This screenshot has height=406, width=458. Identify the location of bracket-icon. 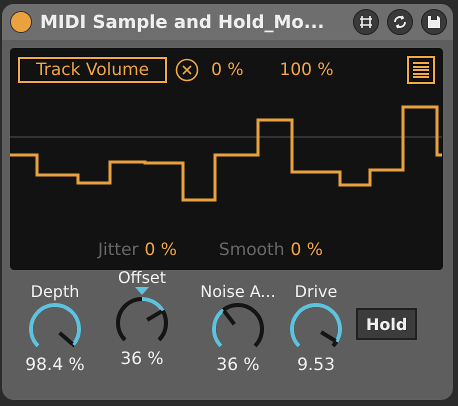
(366, 22).